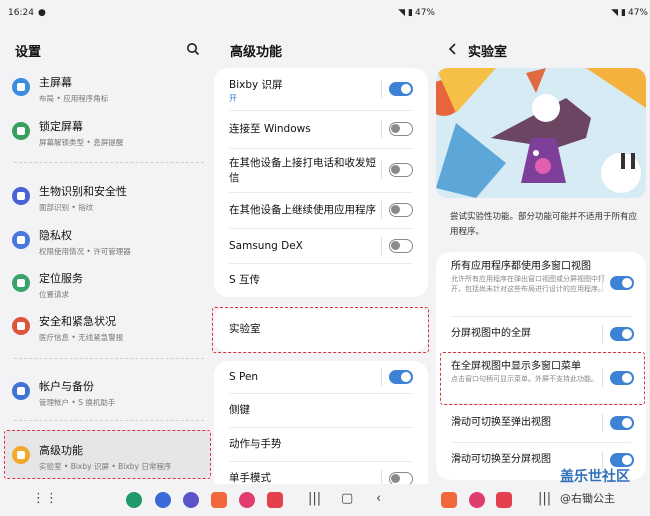 This screenshot has width=650, height=516. I want to click on item-subtitle: 医疗信息 • 无线紧急警报, so click(81, 337).